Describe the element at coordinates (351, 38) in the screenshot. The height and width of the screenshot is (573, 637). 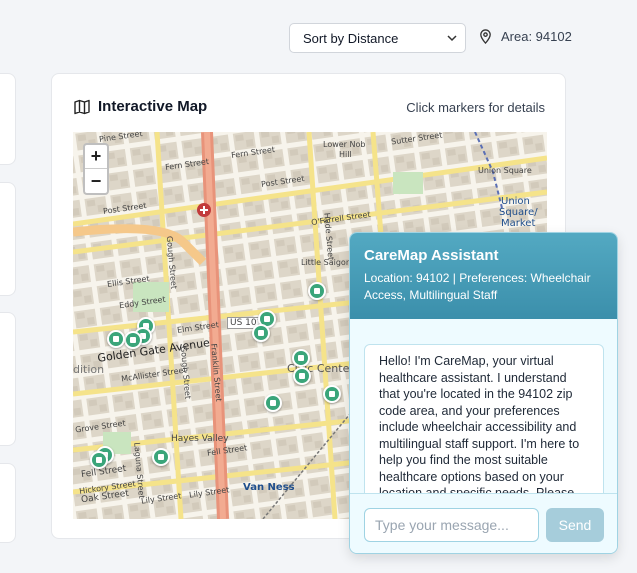
I see `sort-select-value: Sort by Distance` at that location.